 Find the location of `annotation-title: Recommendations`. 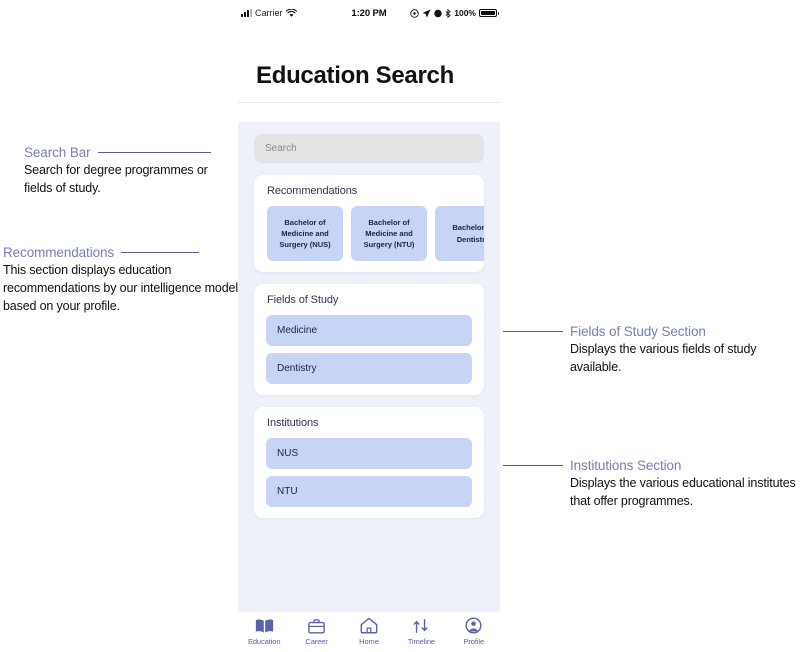

annotation-title: Recommendations is located at coordinates (59, 252).